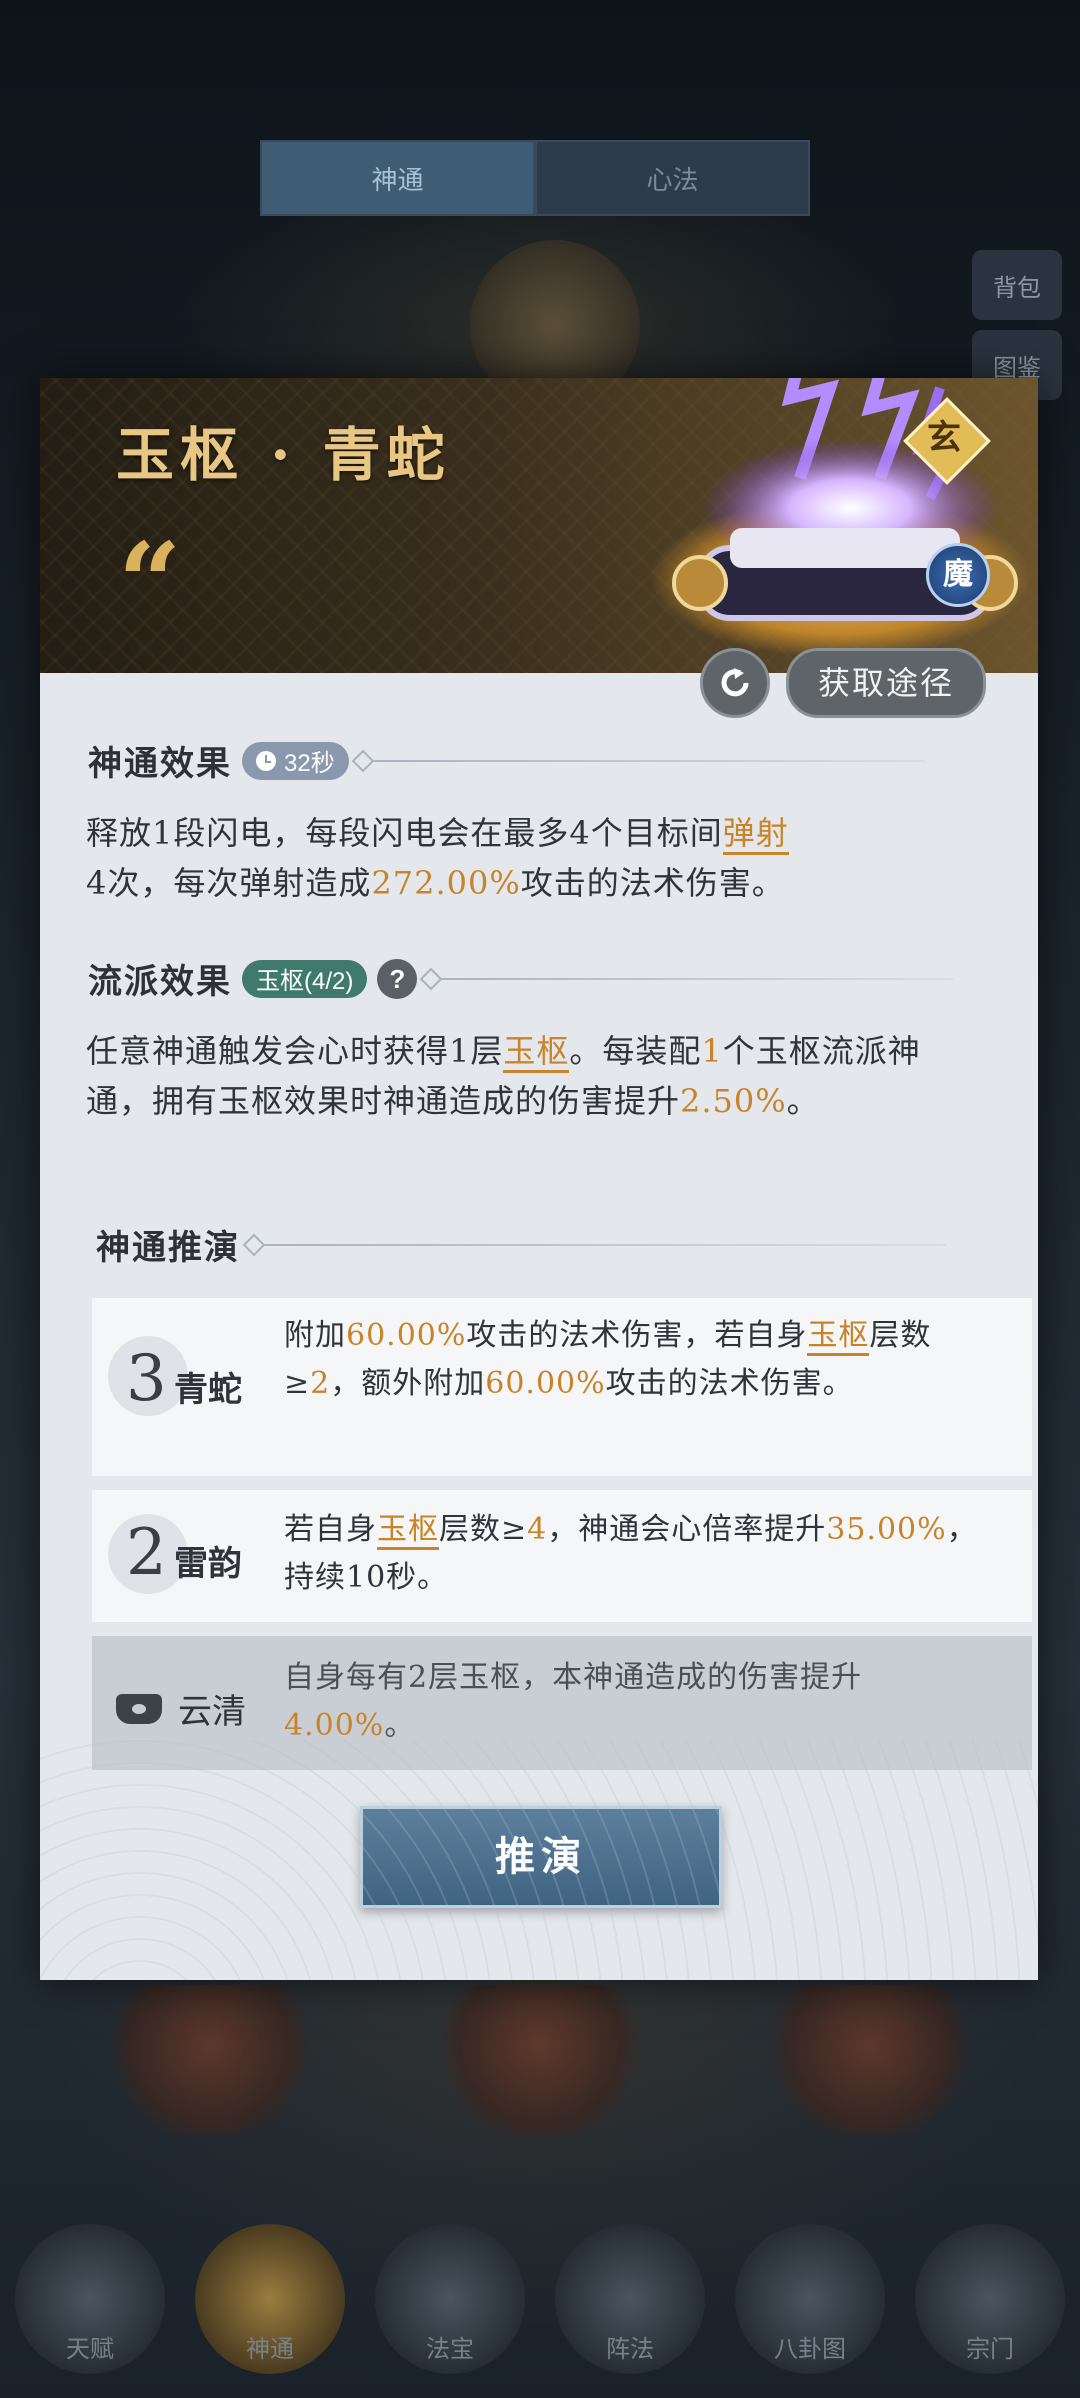 Image resolution: width=1080 pixels, height=2398 pixels. Describe the element at coordinates (637, 1335) in the screenshot. I see `text-segment: 攻击的法术伤害，若自身` at that location.